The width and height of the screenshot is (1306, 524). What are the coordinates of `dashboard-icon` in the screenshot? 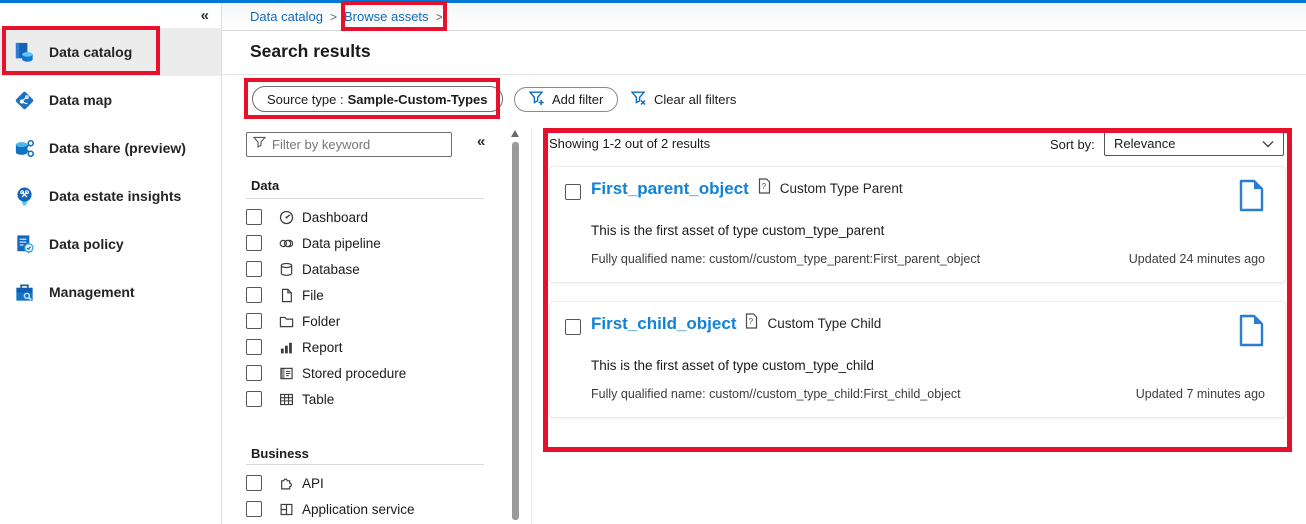 It's located at (286, 217).